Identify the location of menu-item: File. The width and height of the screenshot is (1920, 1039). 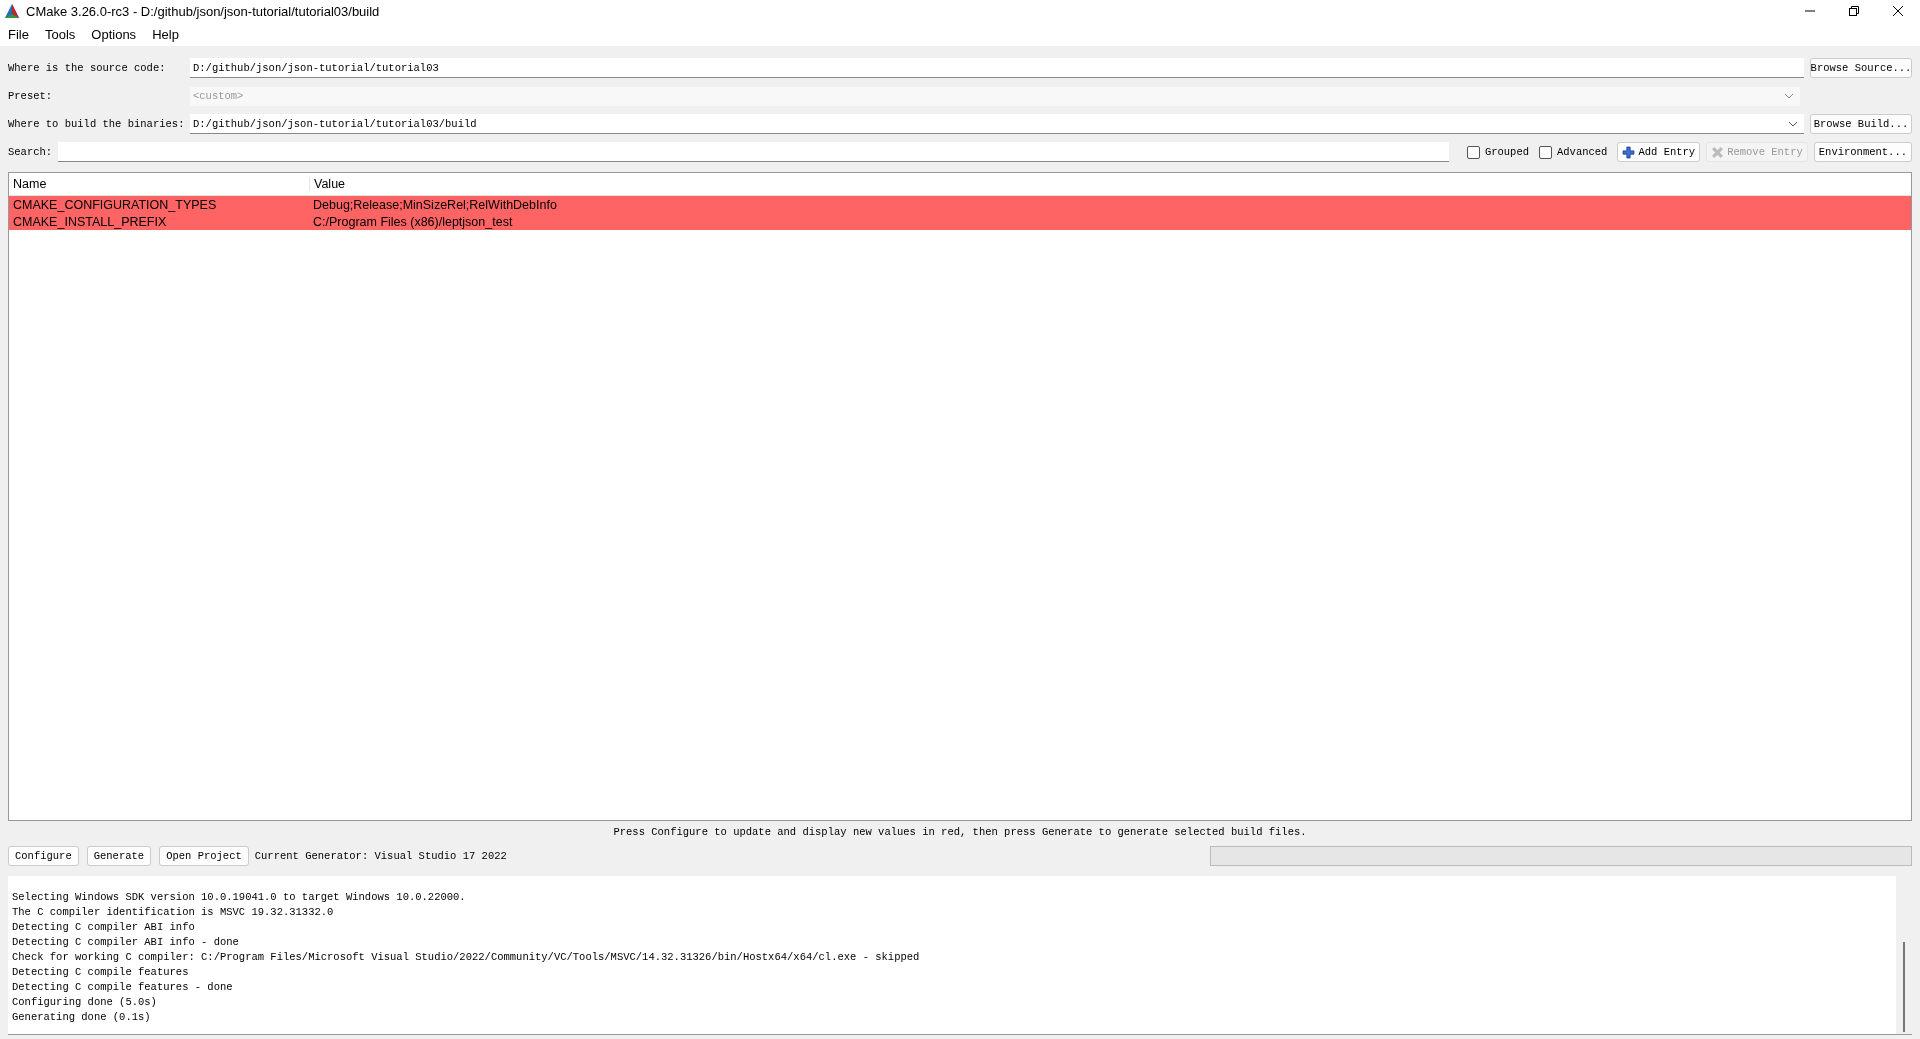
(18, 34).